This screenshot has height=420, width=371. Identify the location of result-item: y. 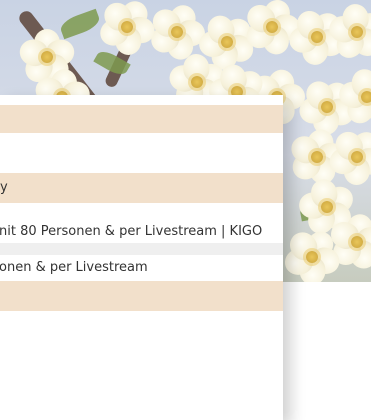
(141, 188).